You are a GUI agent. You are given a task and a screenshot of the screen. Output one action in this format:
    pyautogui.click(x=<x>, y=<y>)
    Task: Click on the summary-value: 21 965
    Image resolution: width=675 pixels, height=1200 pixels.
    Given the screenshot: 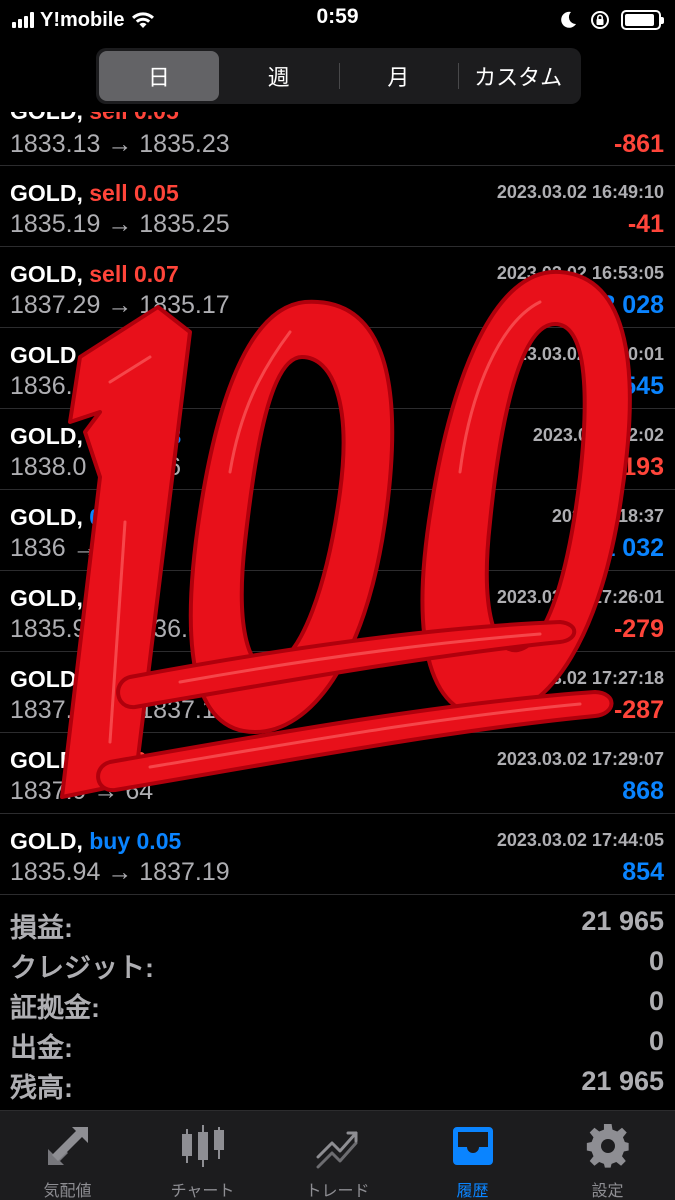 What is the action you would take?
    pyautogui.click(x=622, y=1081)
    